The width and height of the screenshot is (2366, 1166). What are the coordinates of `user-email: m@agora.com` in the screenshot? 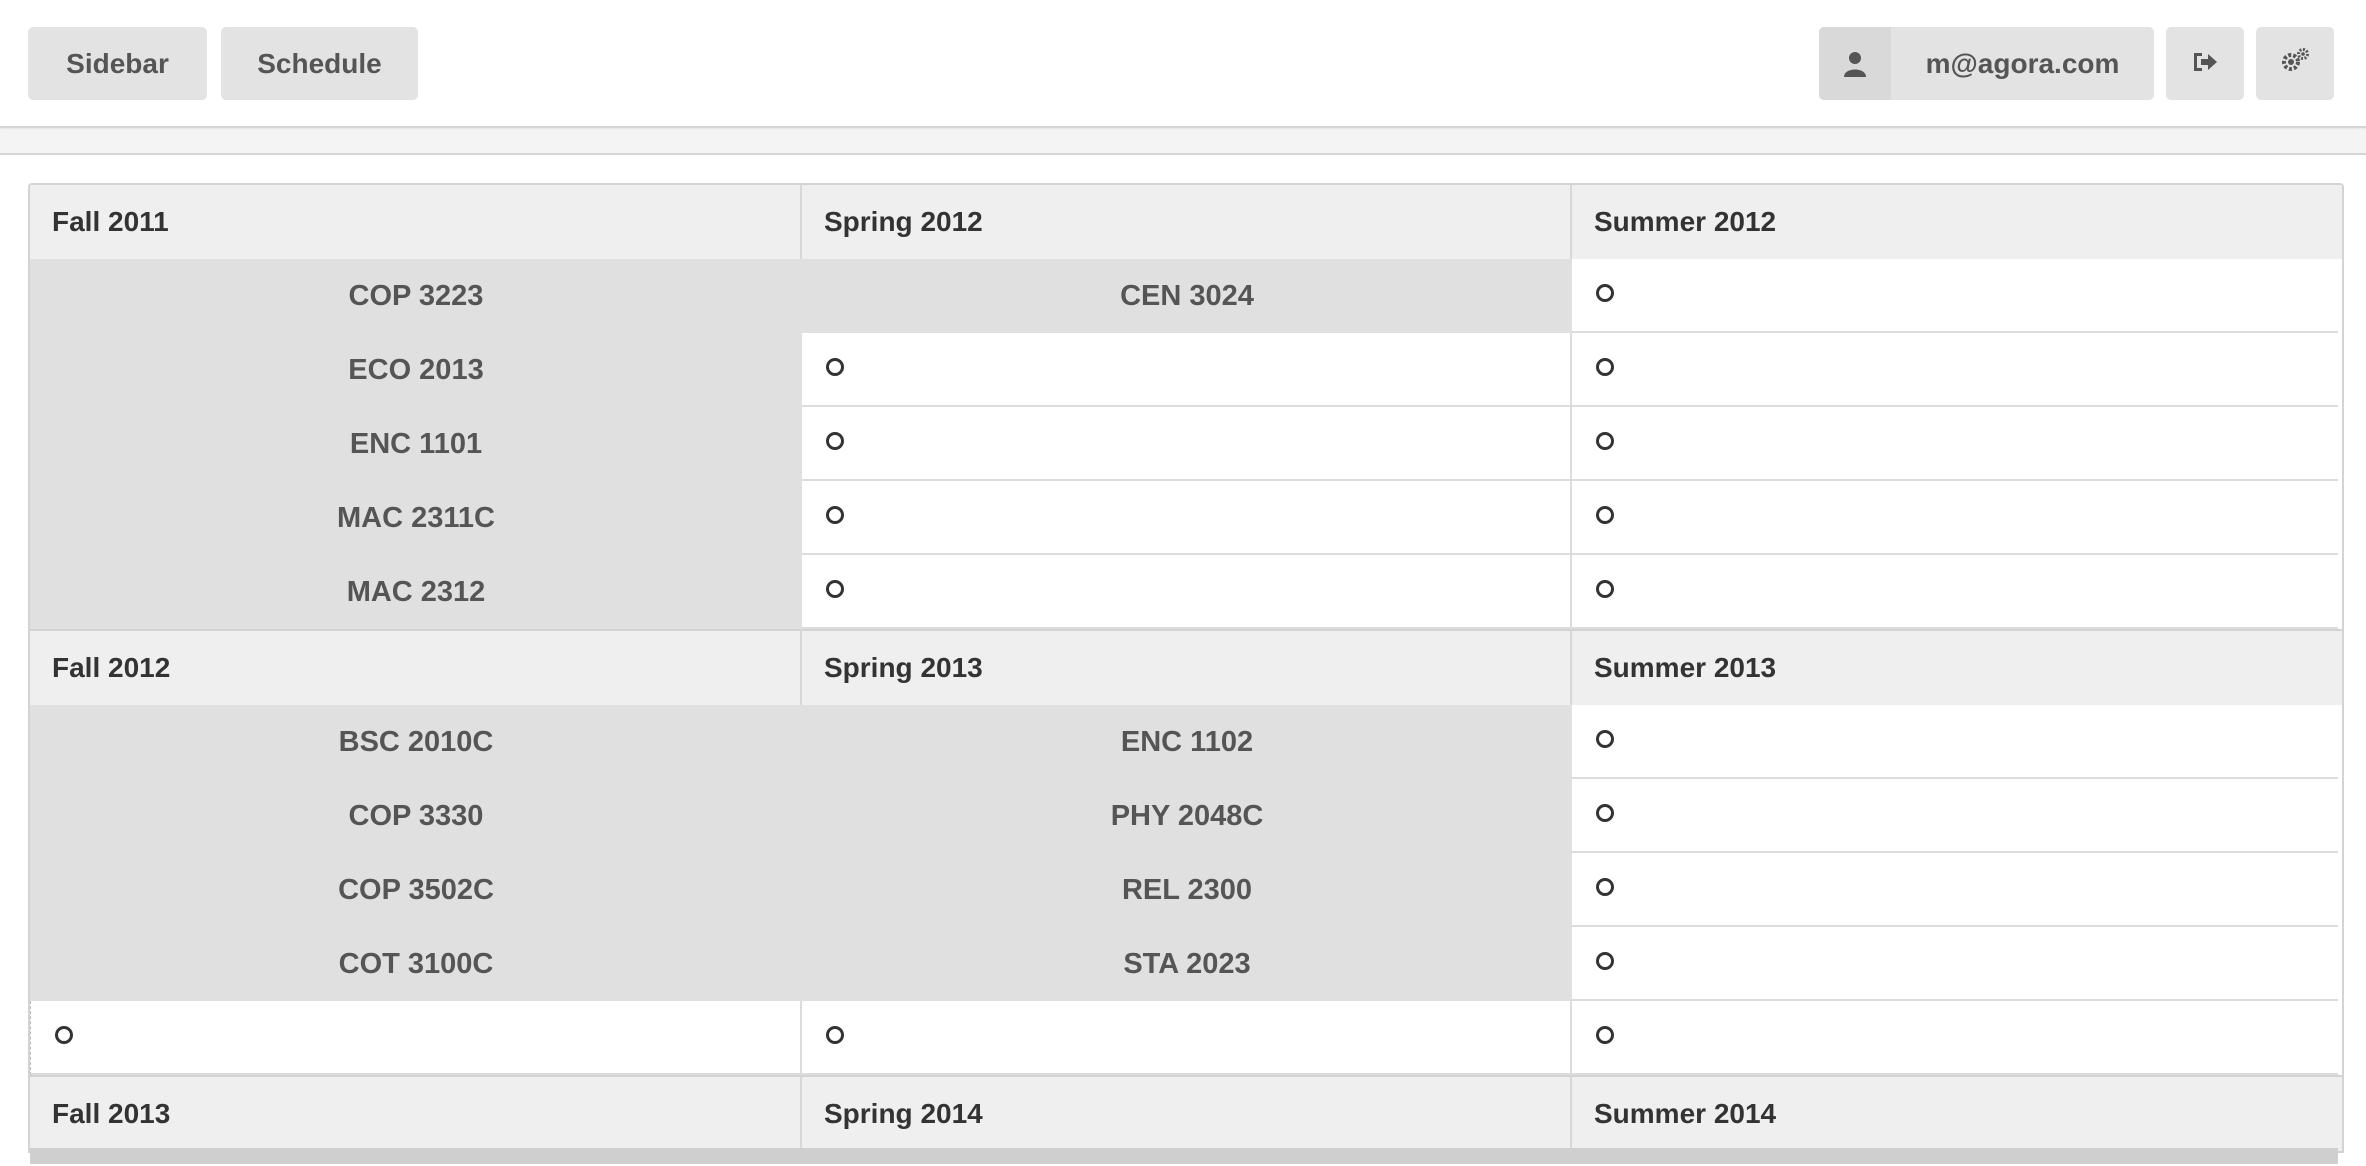 It's located at (2022, 63).